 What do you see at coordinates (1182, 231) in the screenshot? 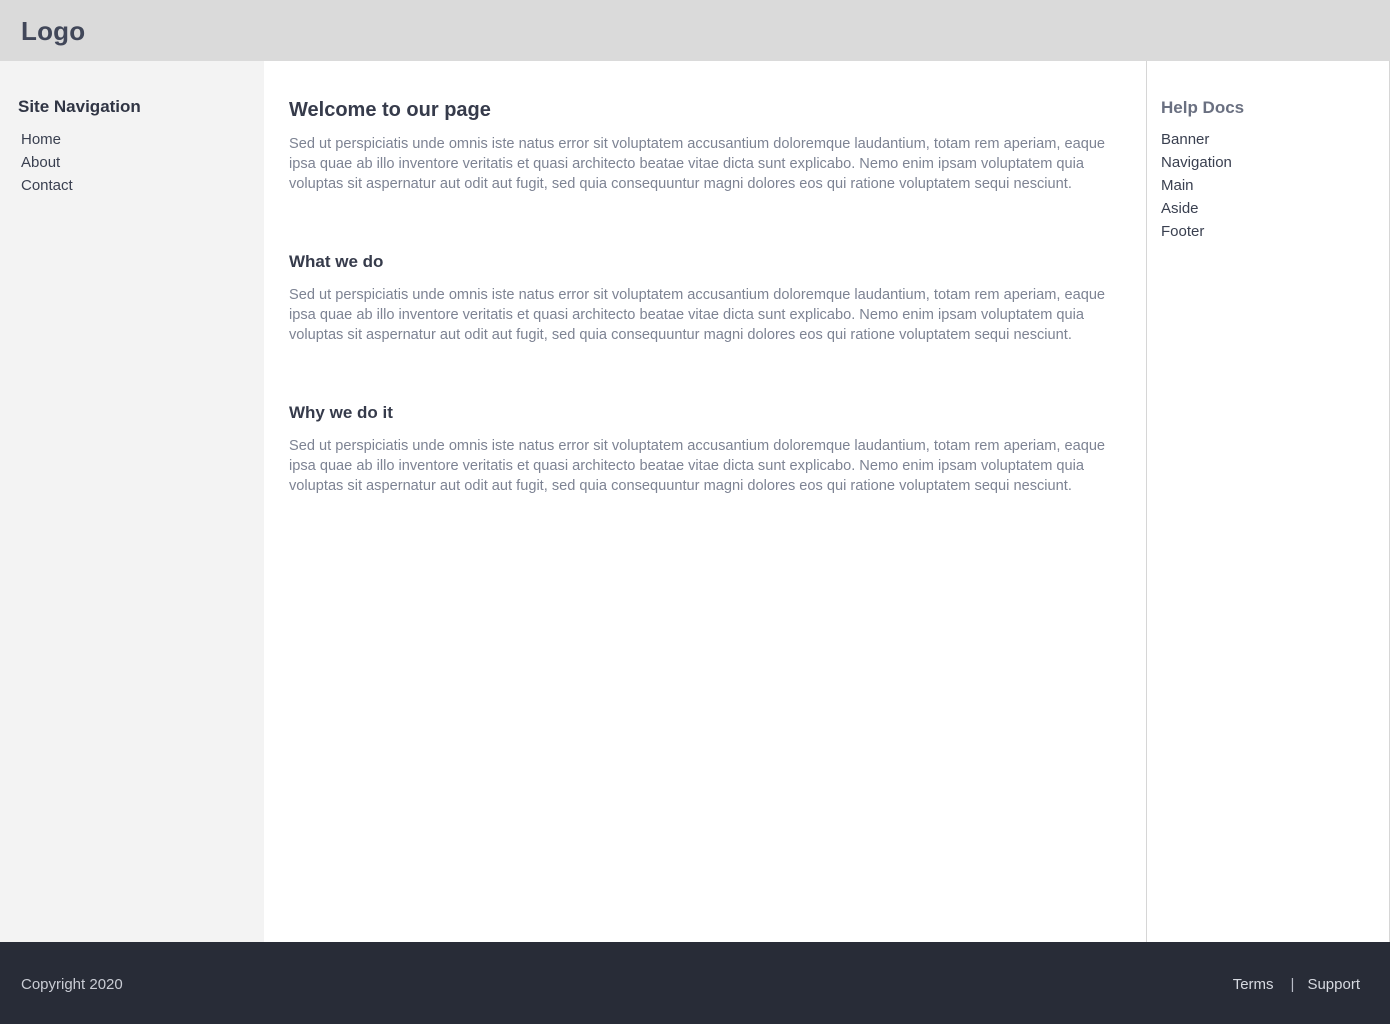
I see `doc-link-footer: Footer` at bounding box center [1182, 231].